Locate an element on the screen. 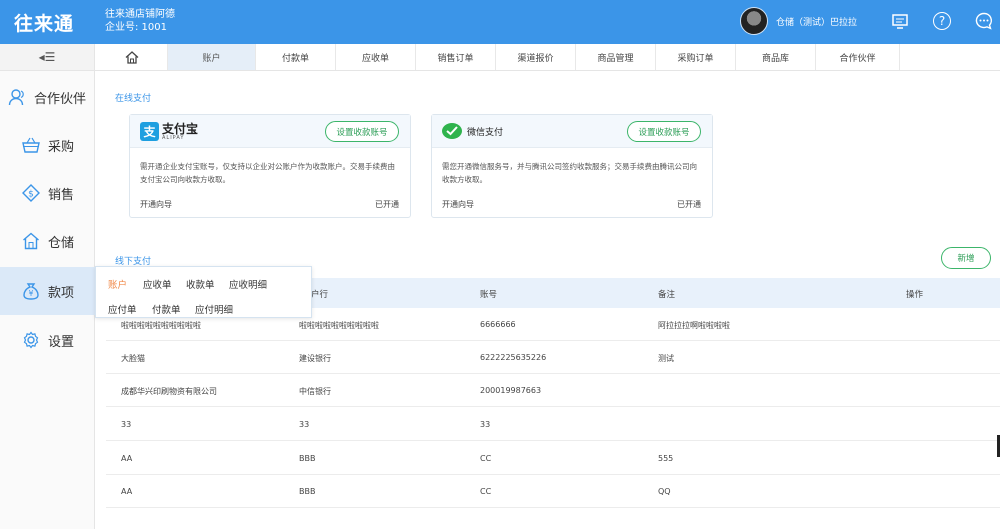 This screenshot has width=1000, height=529. submenu-item-receivable-detail: 应收明细 is located at coordinates (248, 284).